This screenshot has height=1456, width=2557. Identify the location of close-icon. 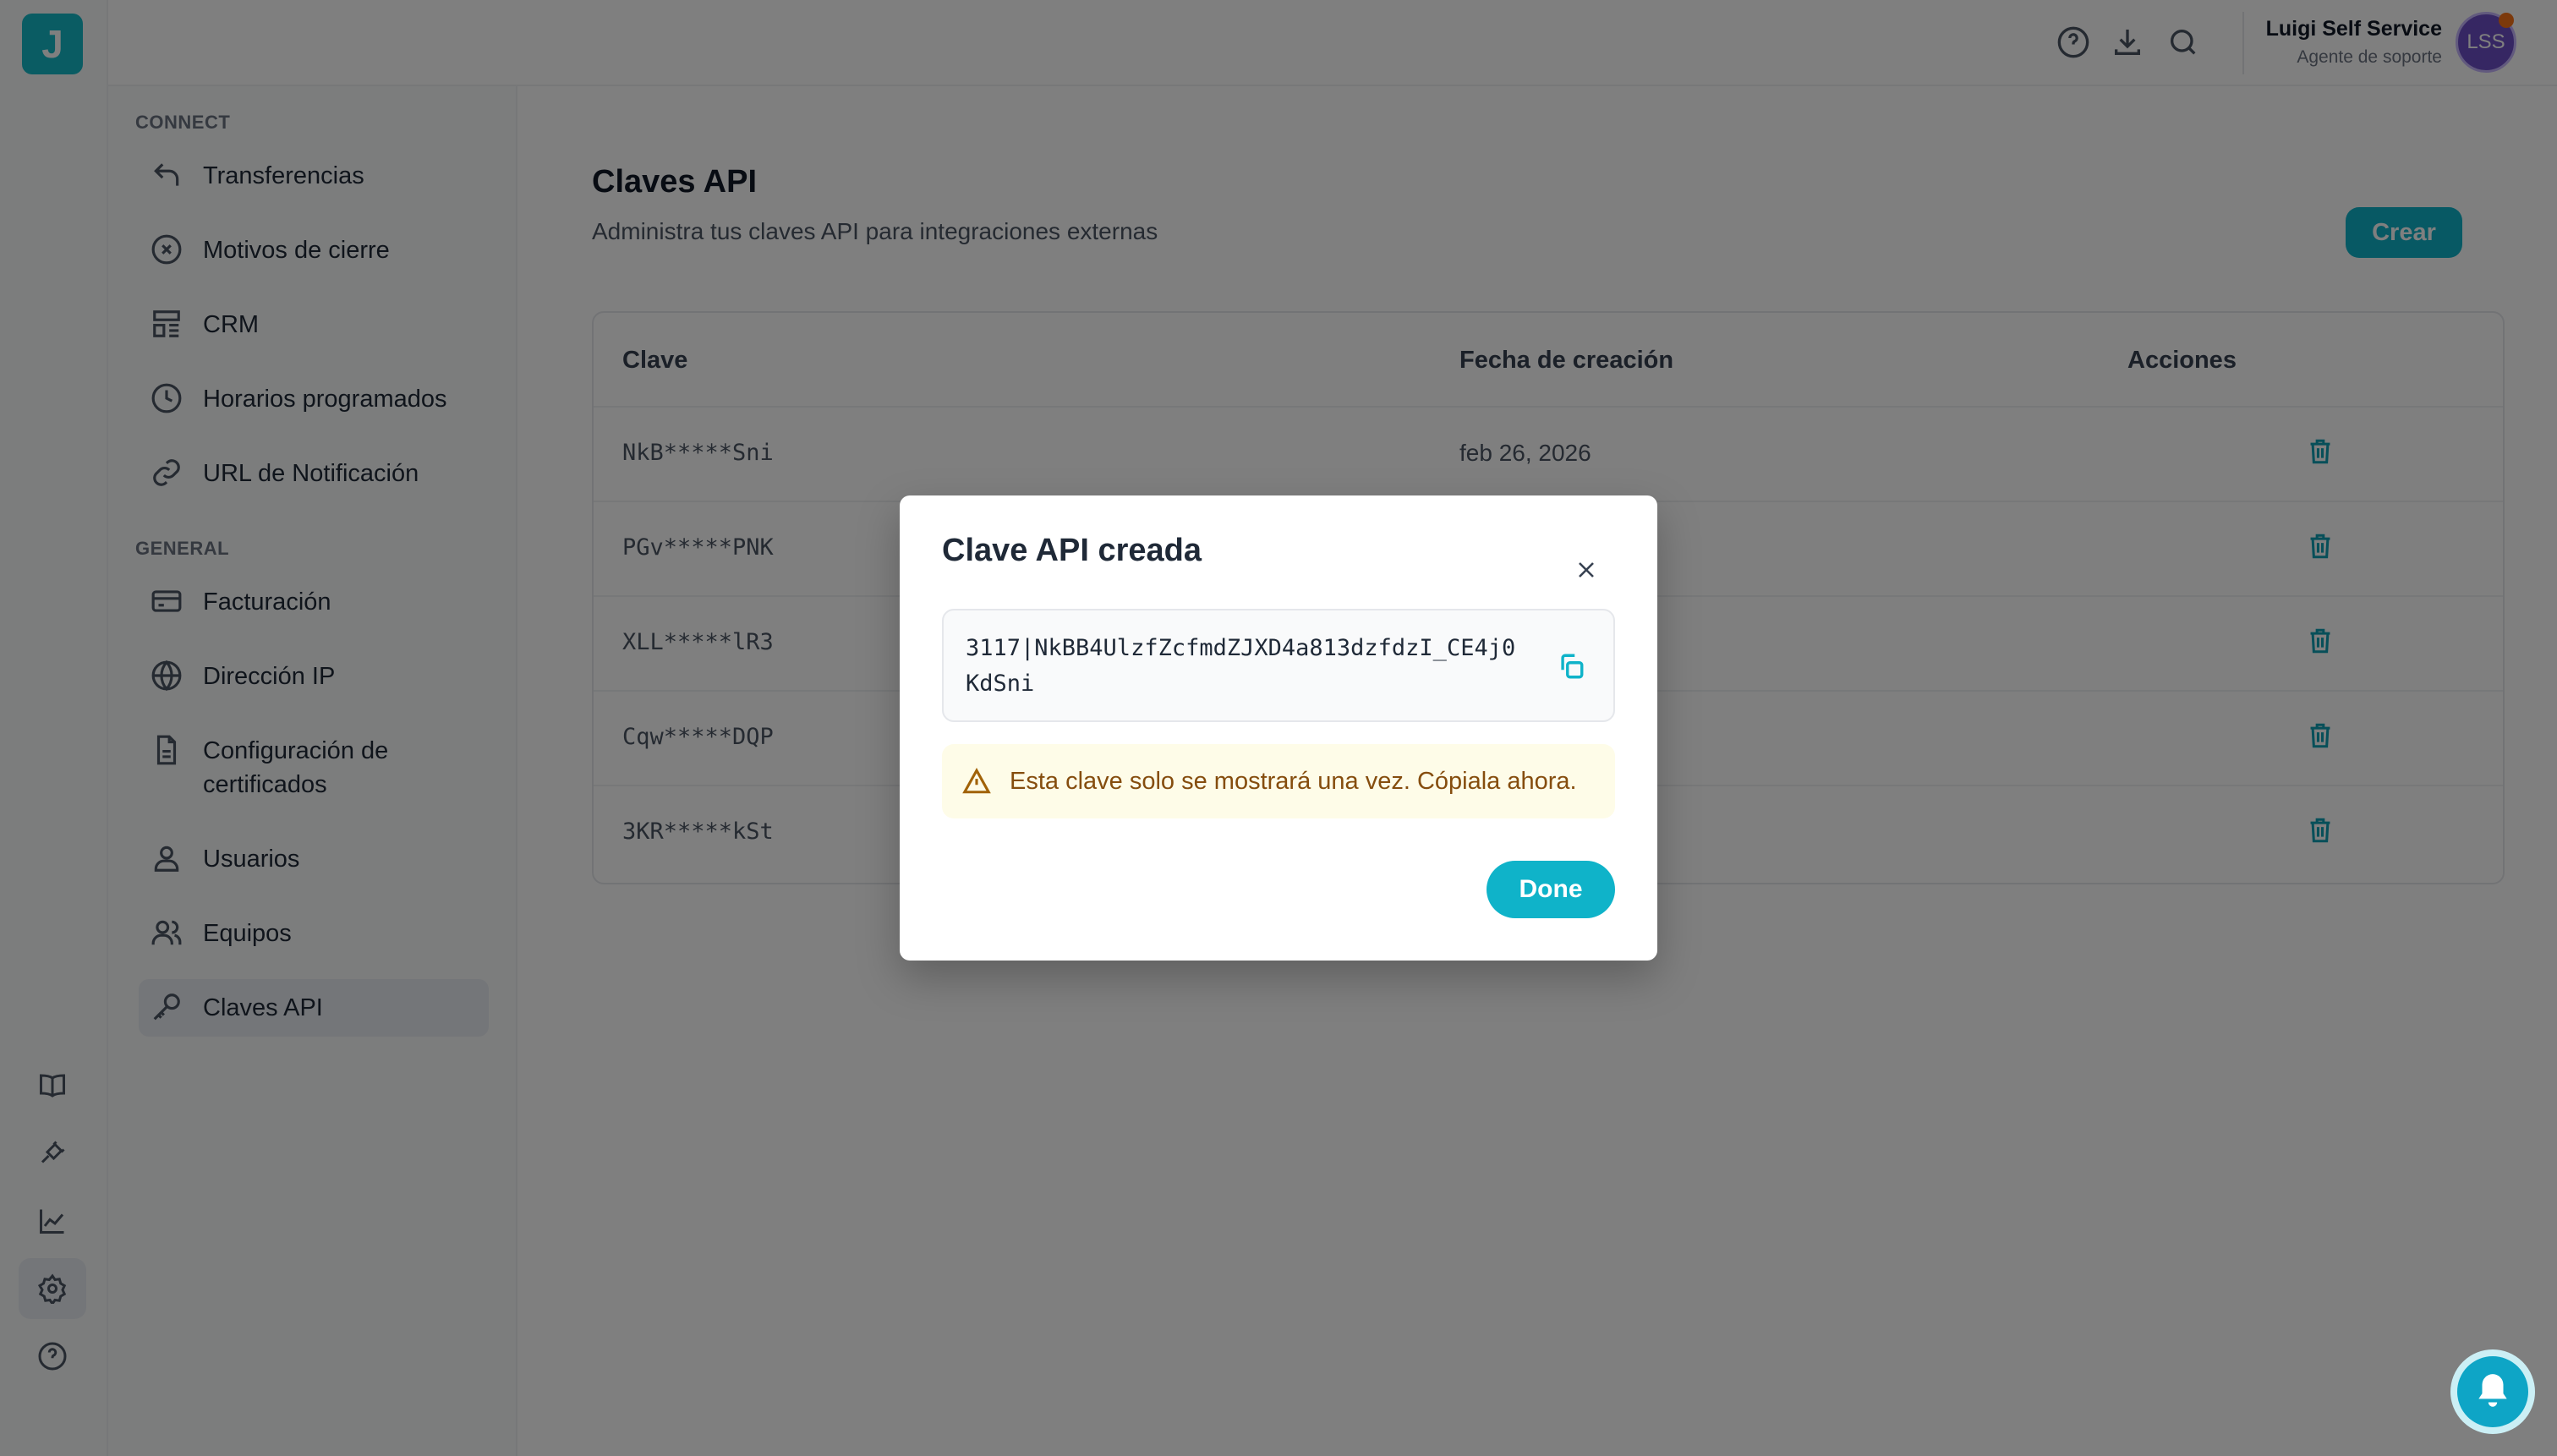
(1586, 570).